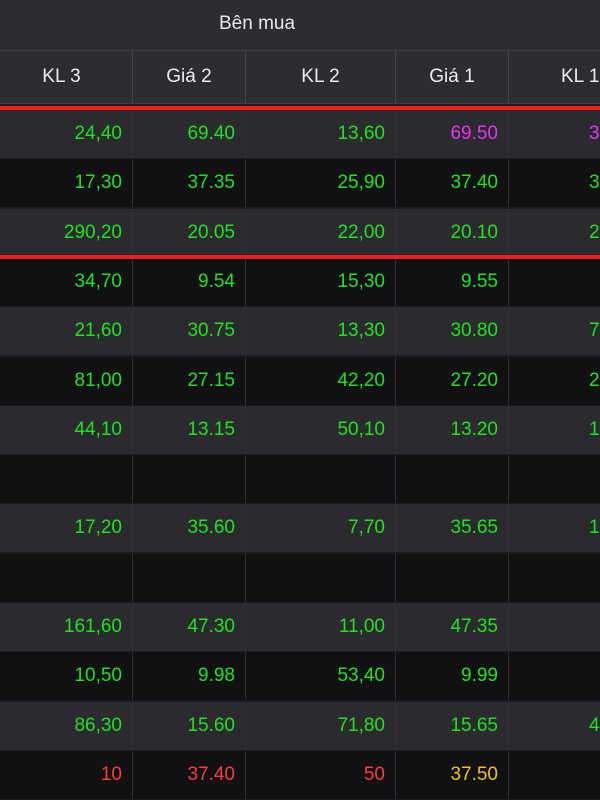 This screenshot has height=800, width=600. What do you see at coordinates (451, 183) in the screenshot?
I see `cell-gia1: 37.40` at bounding box center [451, 183].